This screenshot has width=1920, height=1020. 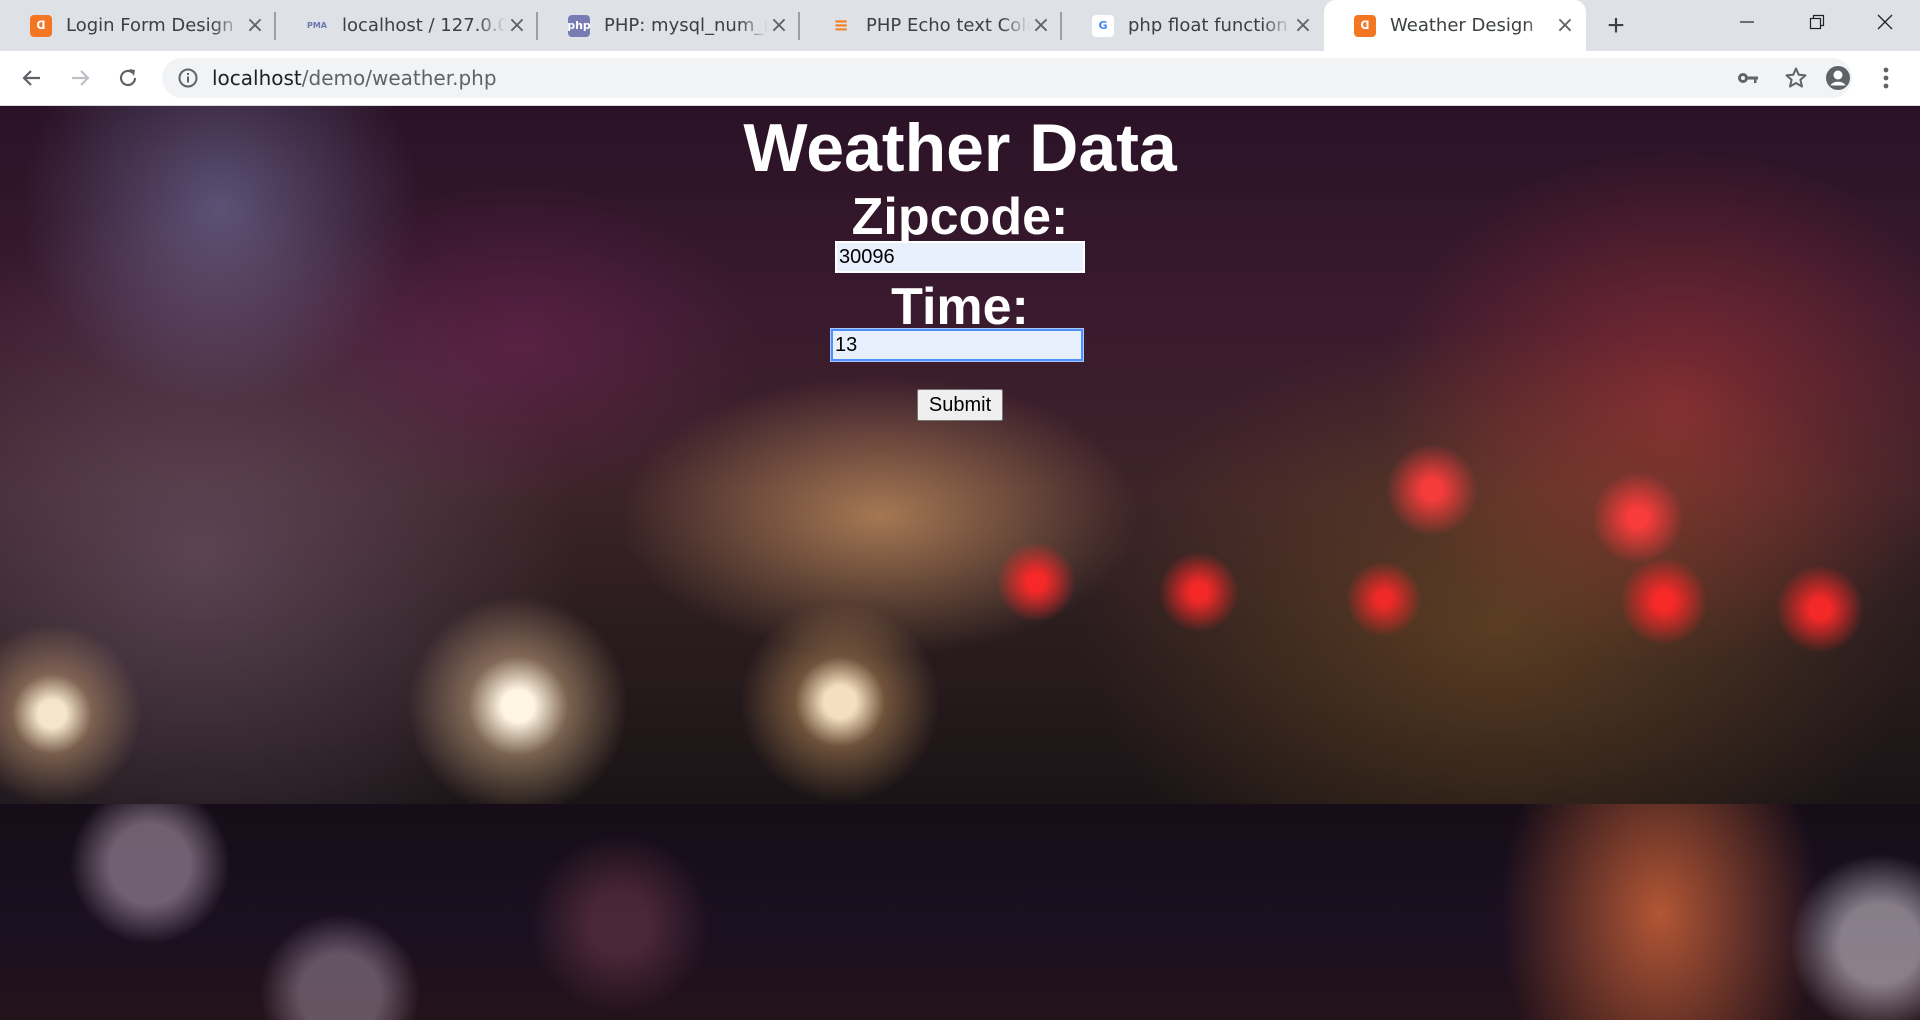 What do you see at coordinates (960, 148) in the screenshot?
I see `page-title: Weather Data` at bounding box center [960, 148].